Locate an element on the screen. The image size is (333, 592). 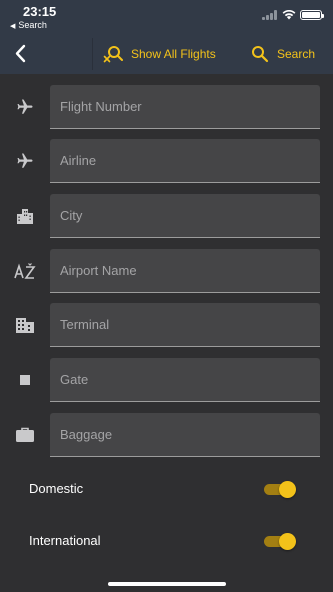
city-row is located at coordinates (166, 216).